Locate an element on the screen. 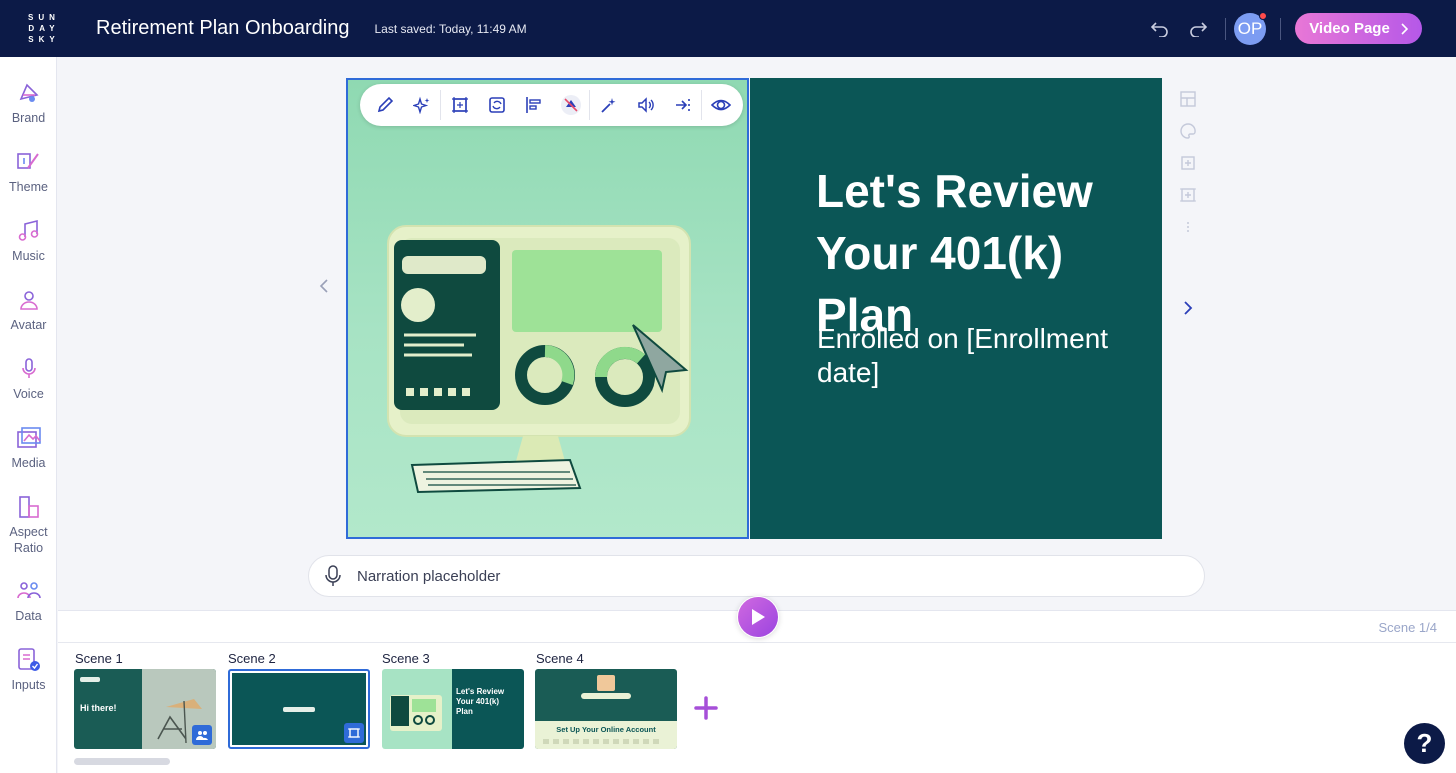 This screenshot has width=1456, height=773. aspect-ratio-icon is located at coordinates (29, 507).